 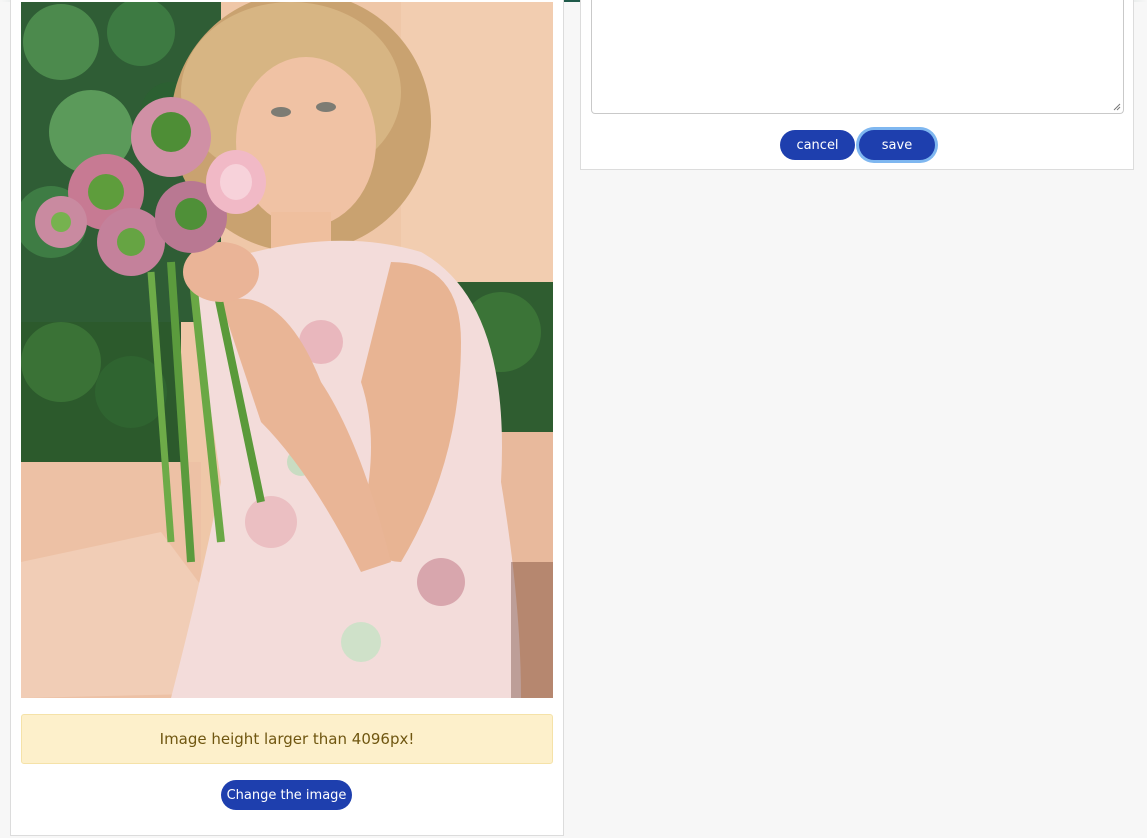 I want to click on alert-text: Image height larger than 4096px!, so click(x=287, y=739).